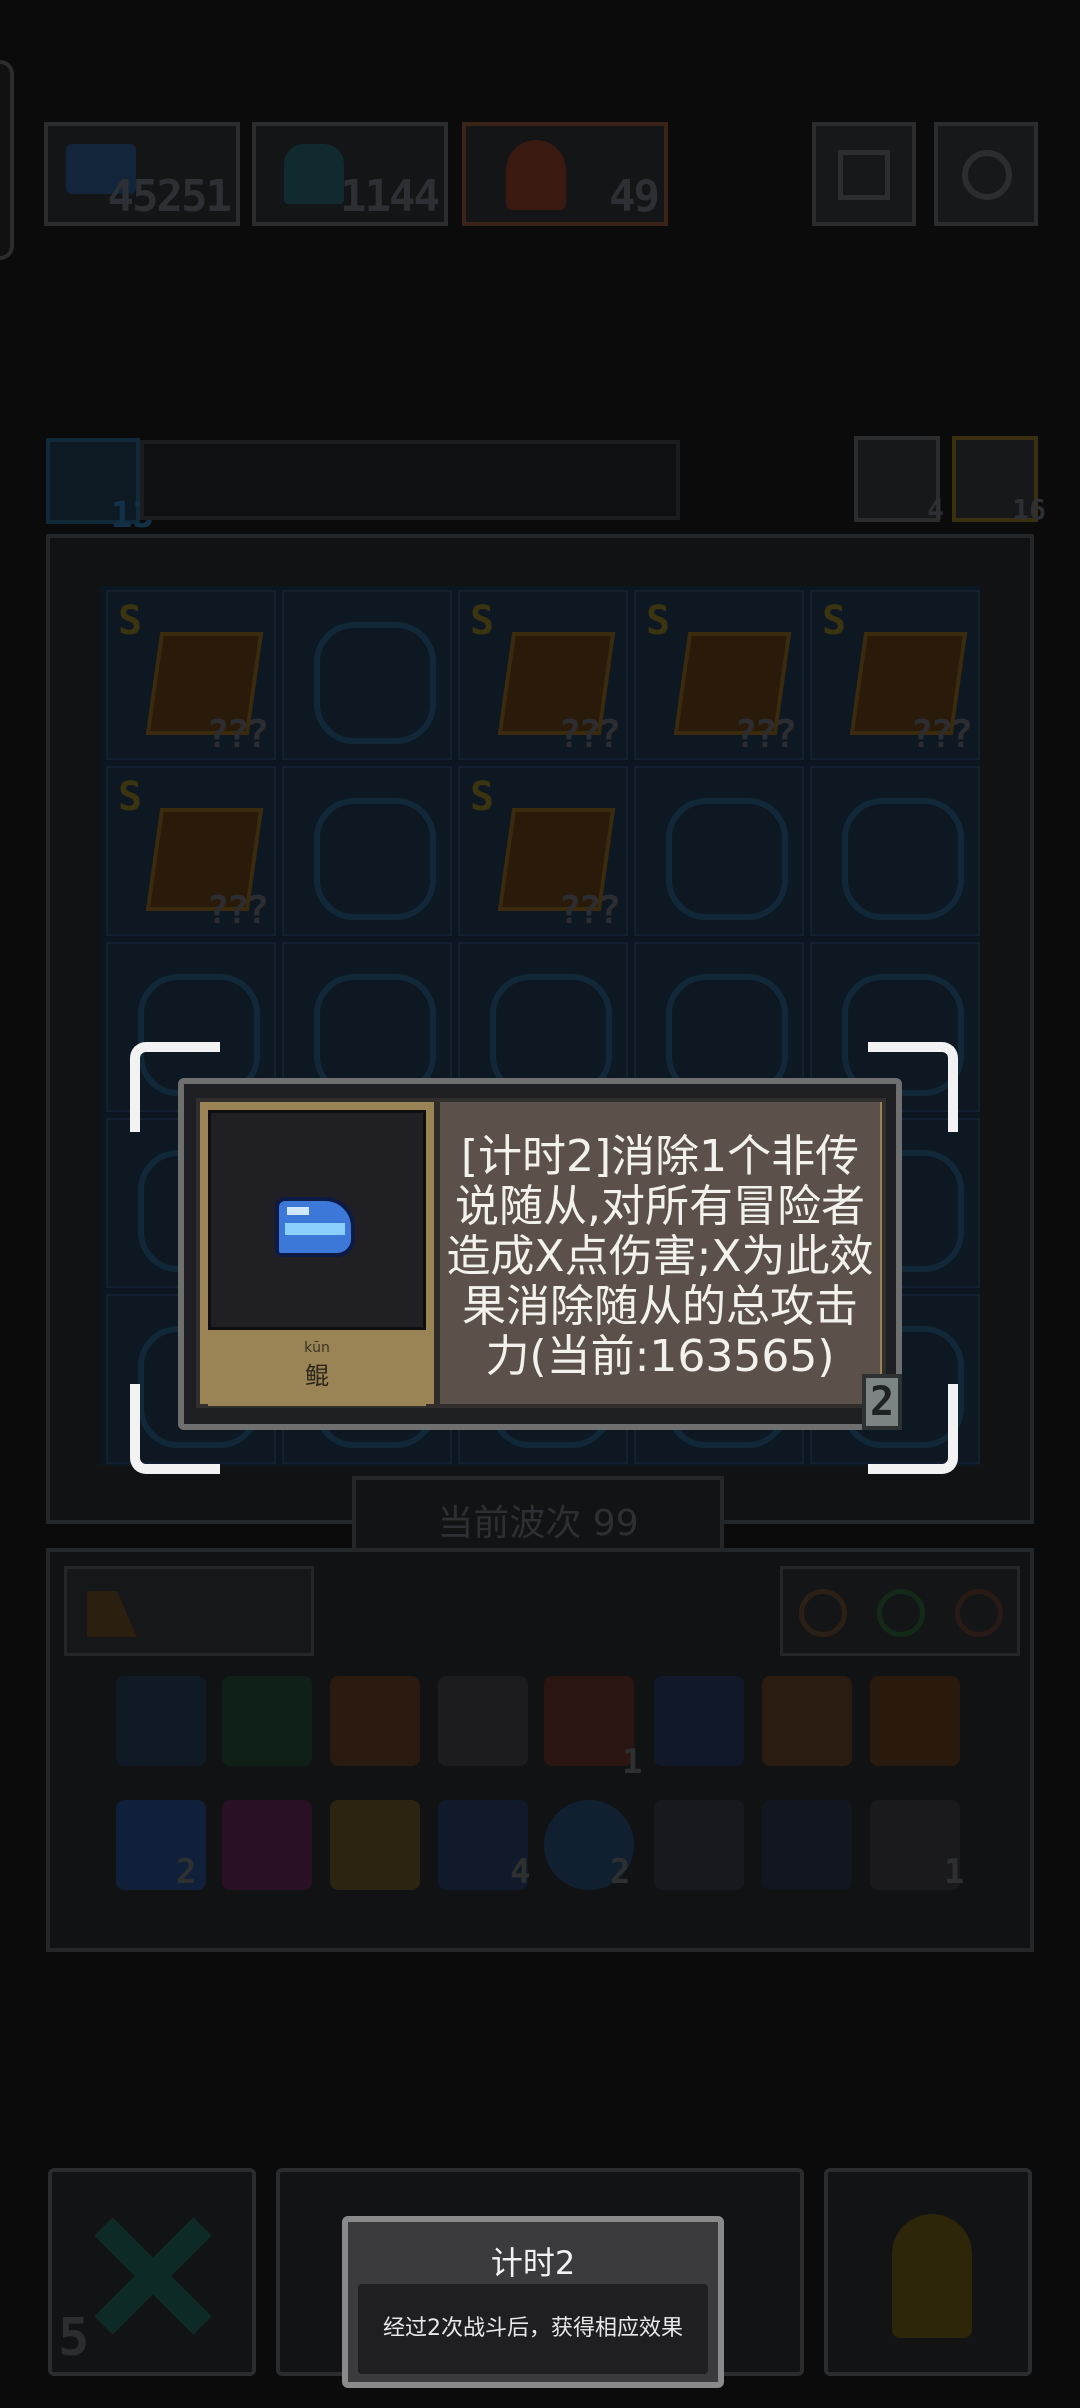  Describe the element at coordinates (317, 1376) in the screenshot. I see `item-name: 鲲` at that location.